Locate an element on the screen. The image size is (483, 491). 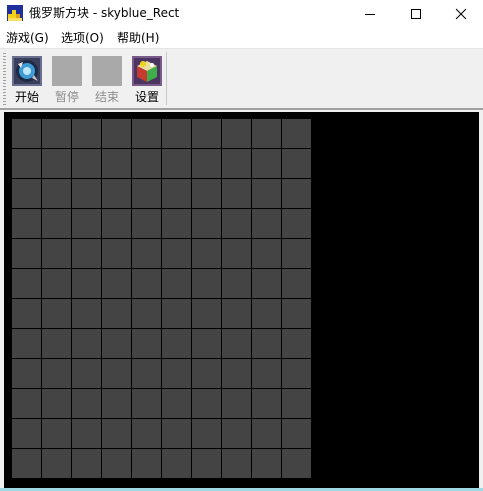
pause-icon is located at coordinates (67, 71).